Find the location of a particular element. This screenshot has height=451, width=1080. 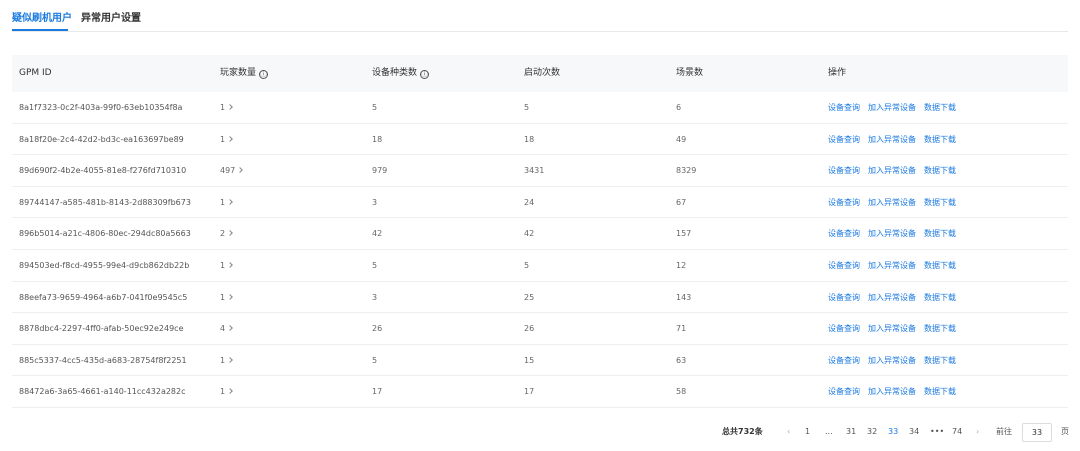

player-count-cell: 2 is located at coordinates (226, 233).